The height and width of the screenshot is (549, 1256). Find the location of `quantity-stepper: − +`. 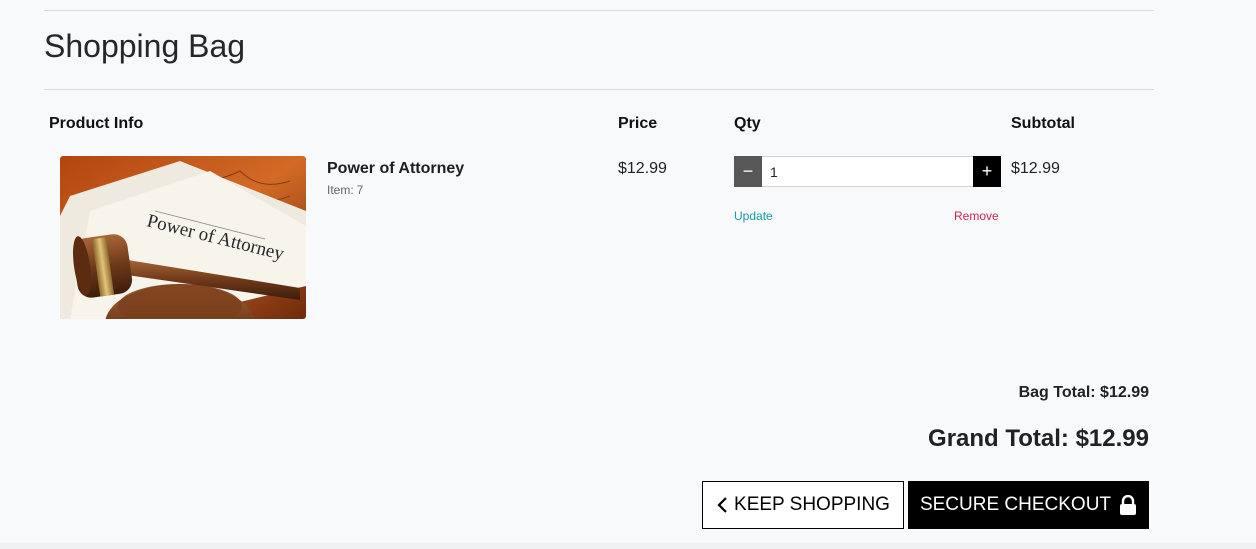

quantity-stepper: − + is located at coordinates (867, 171).